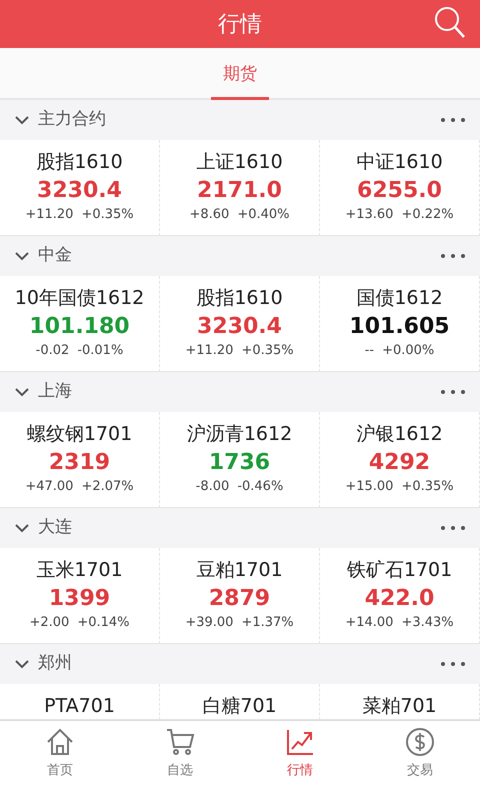 The image size is (480, 800). I want to click on cart-icon, so click(180, 742).